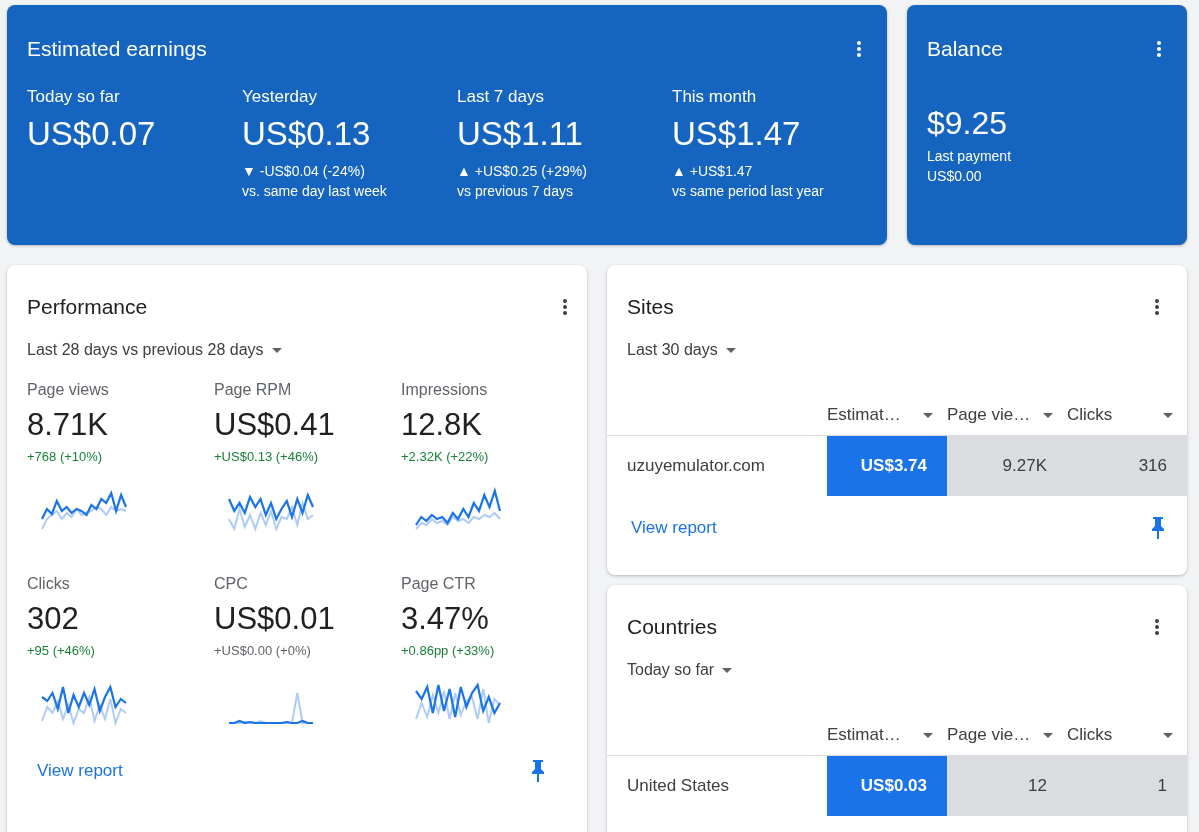 Image resolution: width=1199 pixels, height=832 pixels. Describe the element at coordinates (968, 123) in the screenshot. I see `balance-value: $9.25` at that location.